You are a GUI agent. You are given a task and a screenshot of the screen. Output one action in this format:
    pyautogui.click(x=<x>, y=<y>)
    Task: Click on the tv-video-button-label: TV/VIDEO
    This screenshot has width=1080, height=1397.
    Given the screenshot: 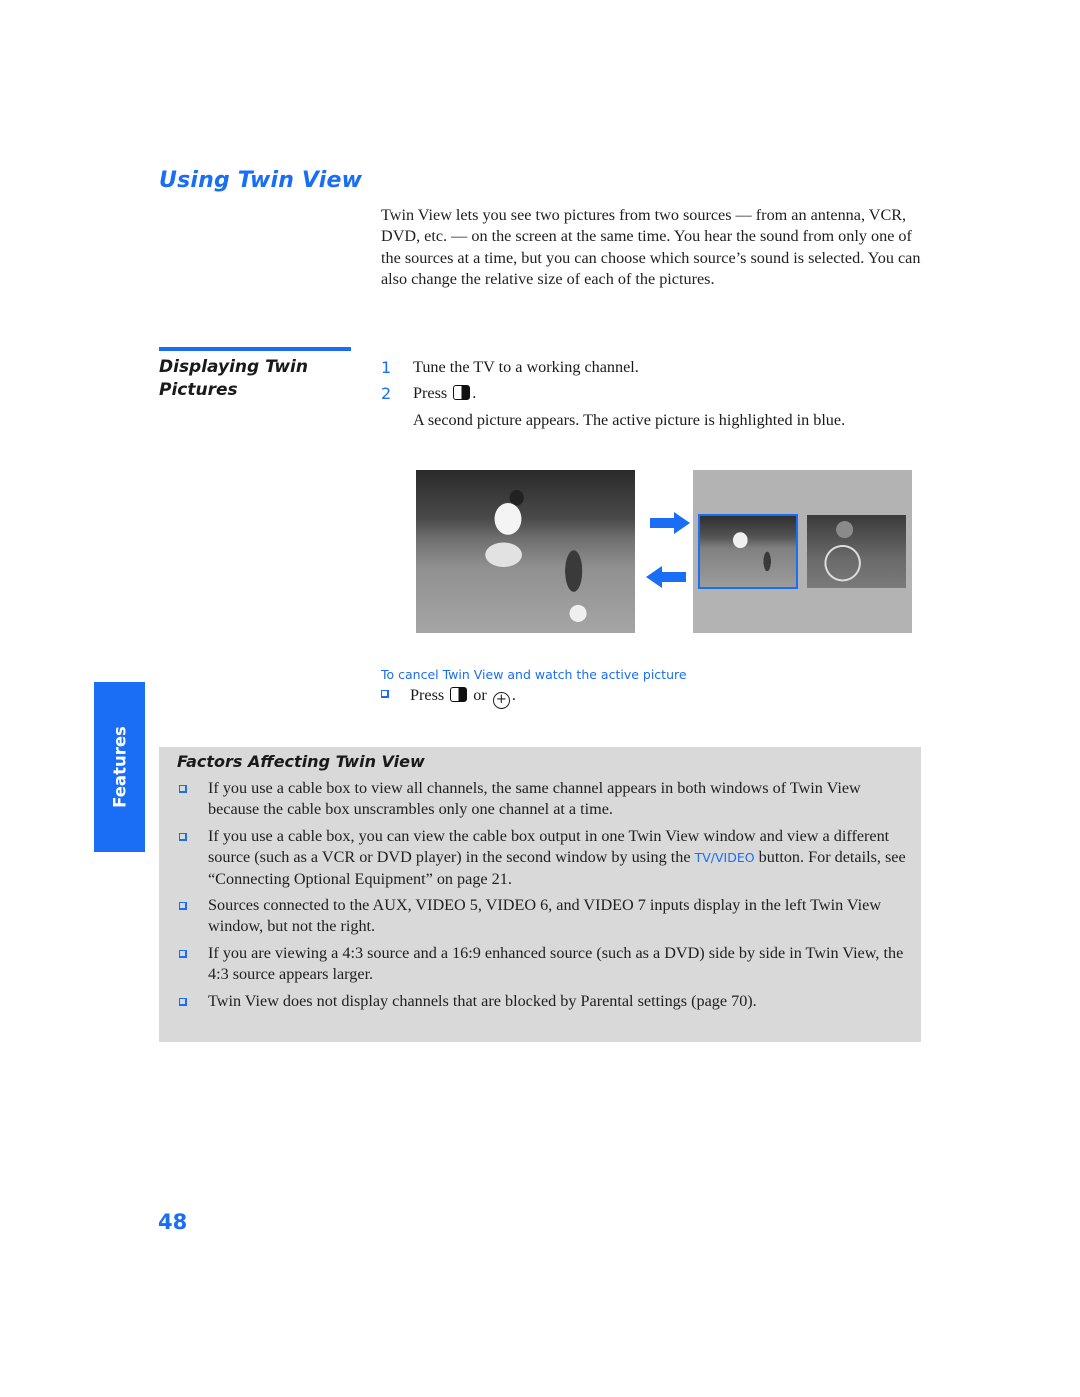 What is the action you would take?
    pyautogui.click(x=724, y=858)
    